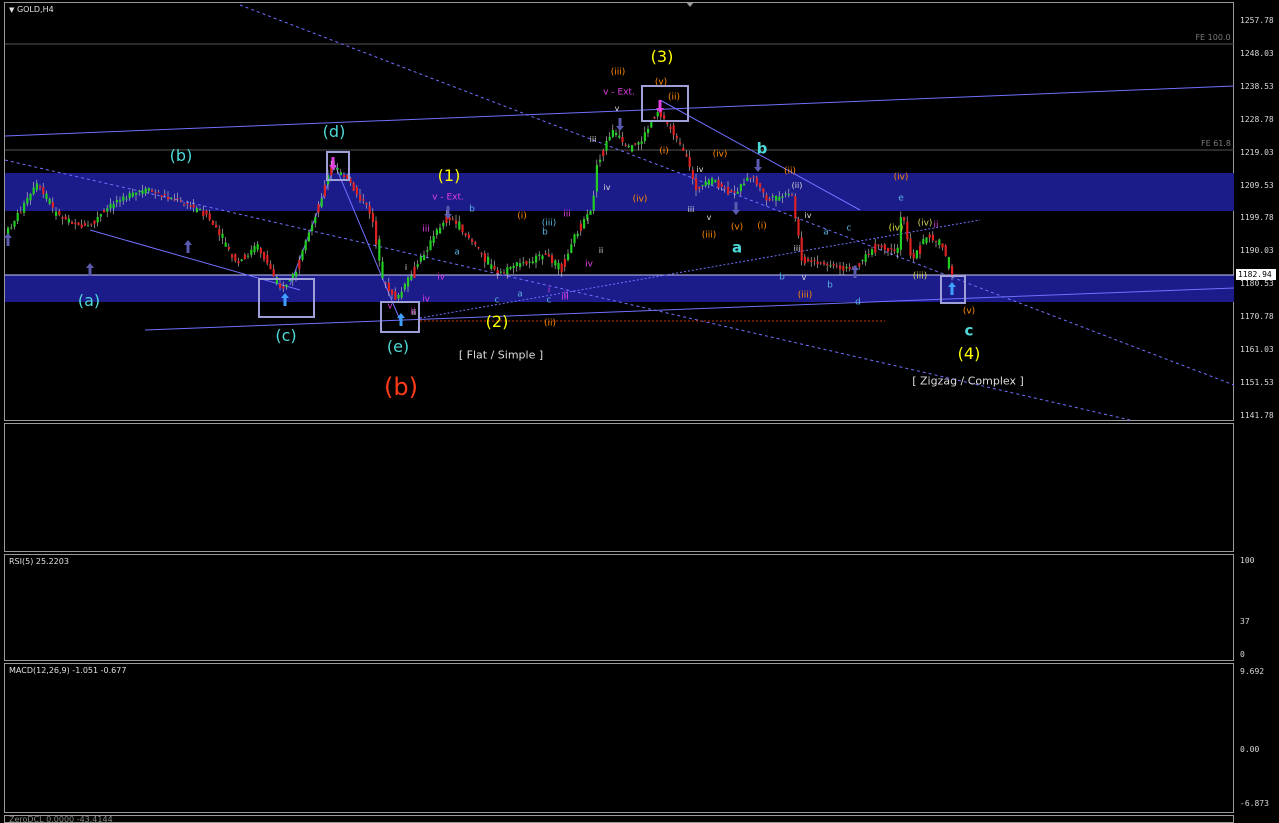 The image size is (1279, 823). What do you see at coordinates (497, 300) in the screenshot?
I see `wave-label-s-c: c` at bounding box center [497, 300].